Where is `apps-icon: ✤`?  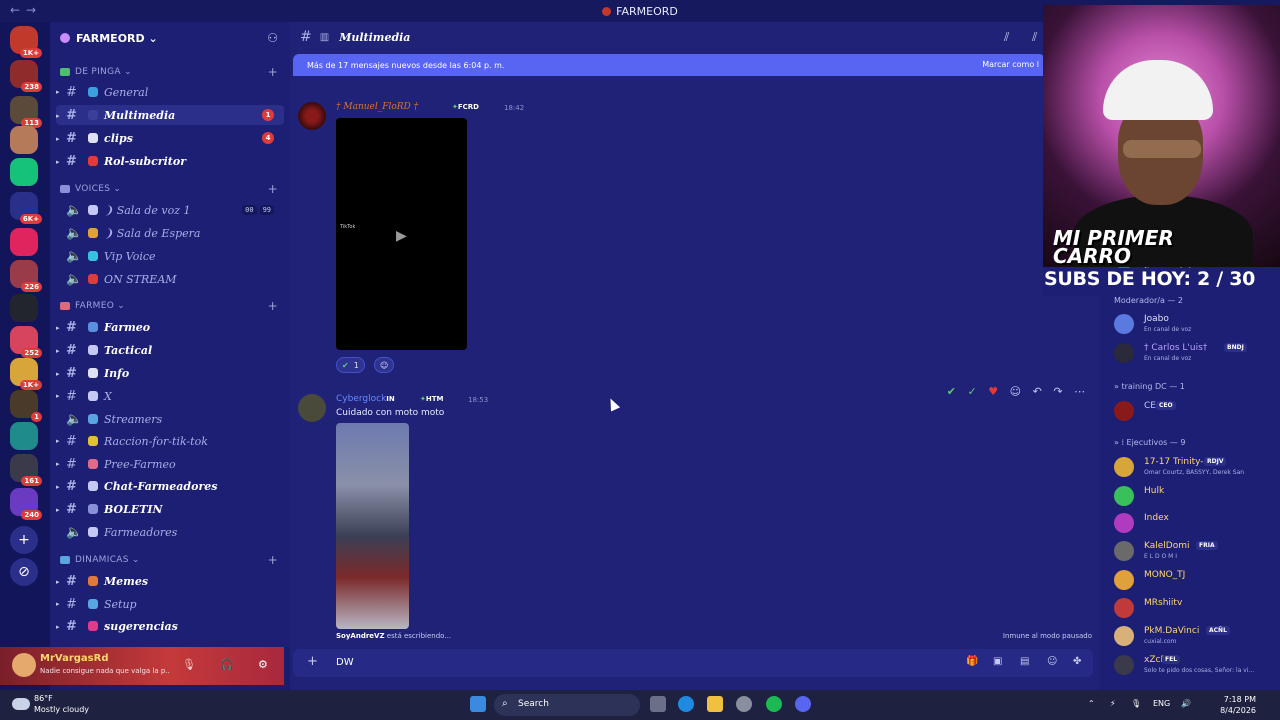
apps-icon: ✤ is located at coordinates (1077, 661).